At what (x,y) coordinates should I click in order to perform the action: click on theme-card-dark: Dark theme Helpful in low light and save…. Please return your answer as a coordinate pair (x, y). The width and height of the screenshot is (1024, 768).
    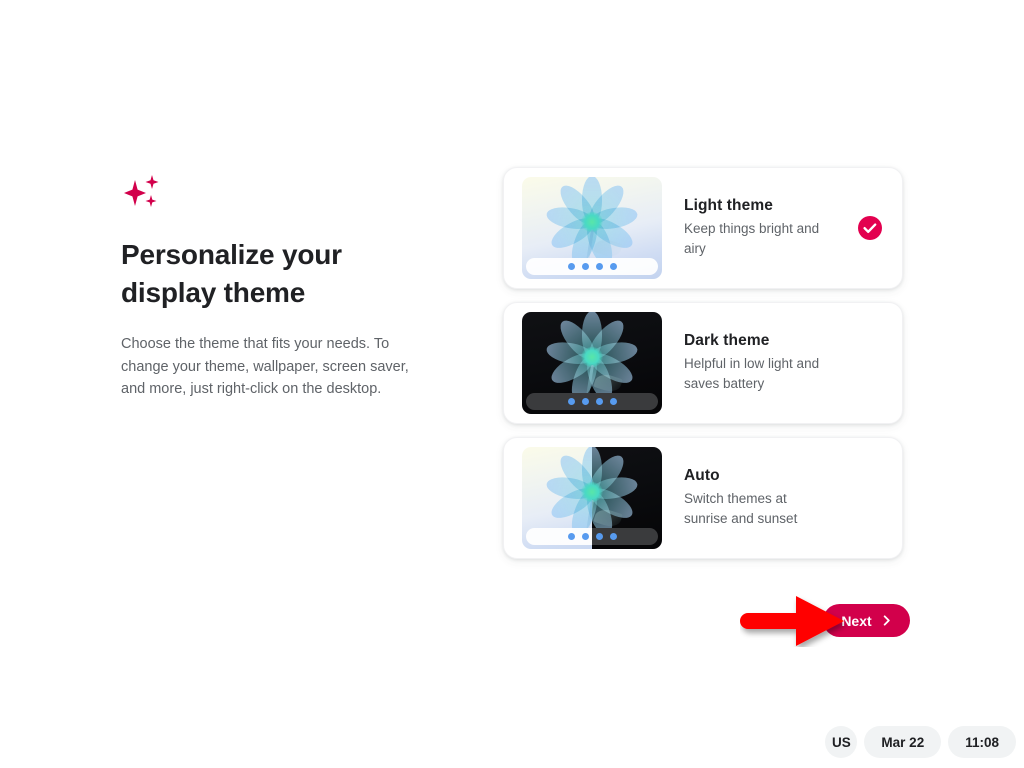
    Looking at the image, I should click on (703, 363).